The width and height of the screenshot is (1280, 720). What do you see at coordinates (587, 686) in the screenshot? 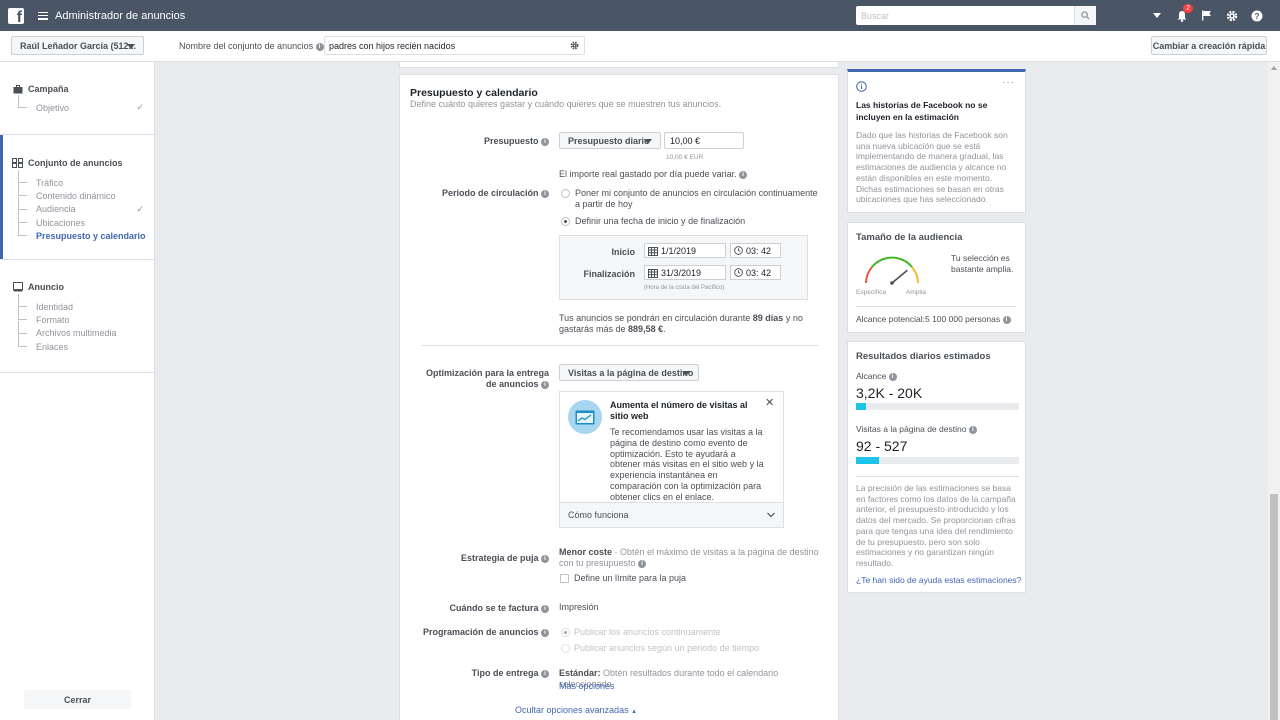
I see `more-options-link: Más opciones` at bounding box center [587, 686].